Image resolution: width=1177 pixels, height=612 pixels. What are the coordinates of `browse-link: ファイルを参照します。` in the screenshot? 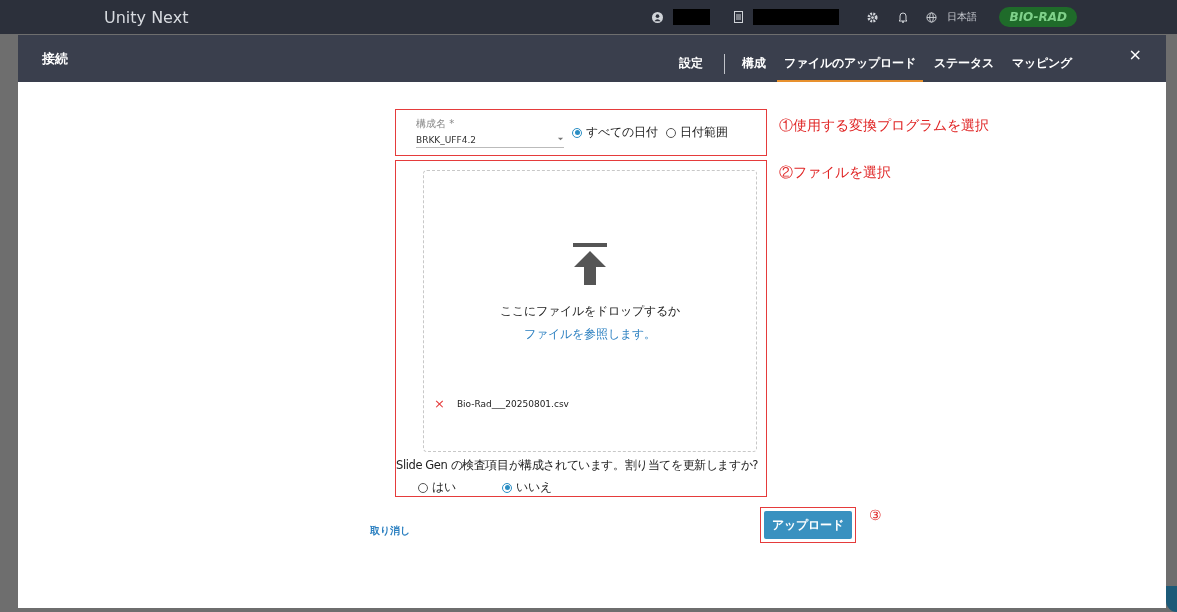 It's located at (590, 334).